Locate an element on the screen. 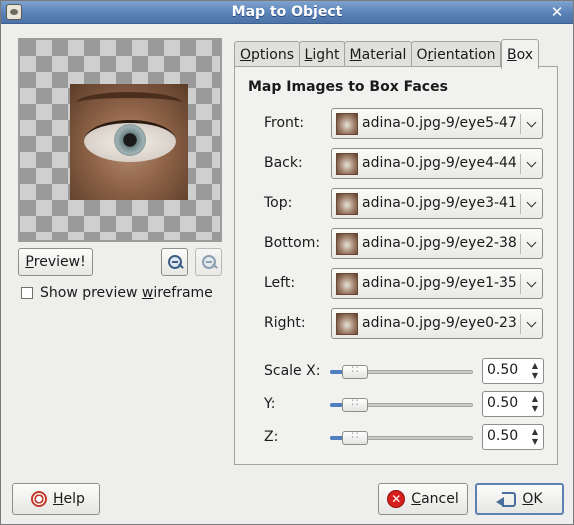  section-title: Map Images to Box Faces is located at coordinates (348, 87).